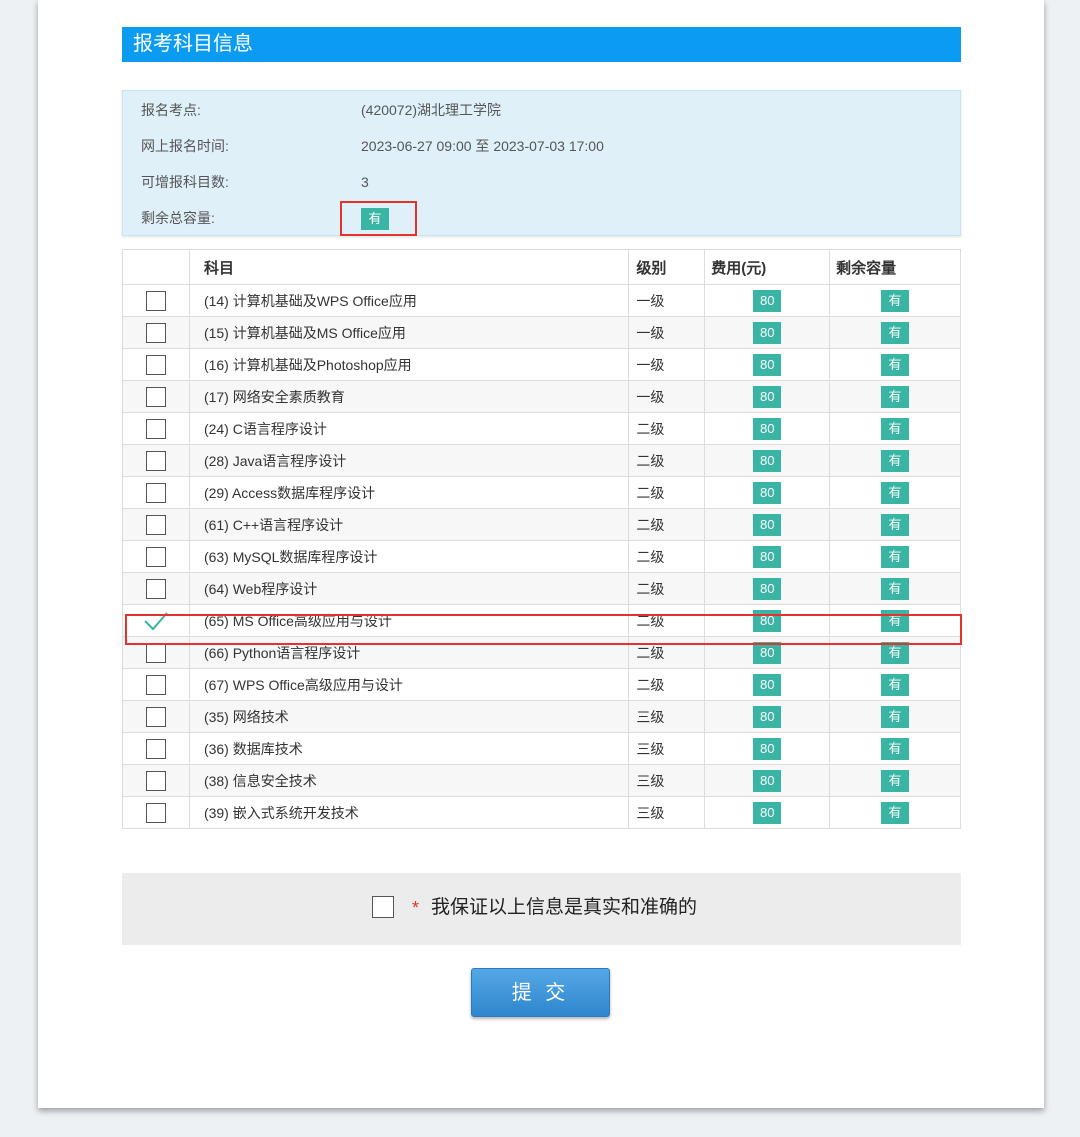 This screenshot has width=1080, height=1137. What do you see at coordinates (409, 300) in the screenshot?
I see `subject-name: (14) 计算机基础及WPS Office应用` at bounding box center [409, 300].